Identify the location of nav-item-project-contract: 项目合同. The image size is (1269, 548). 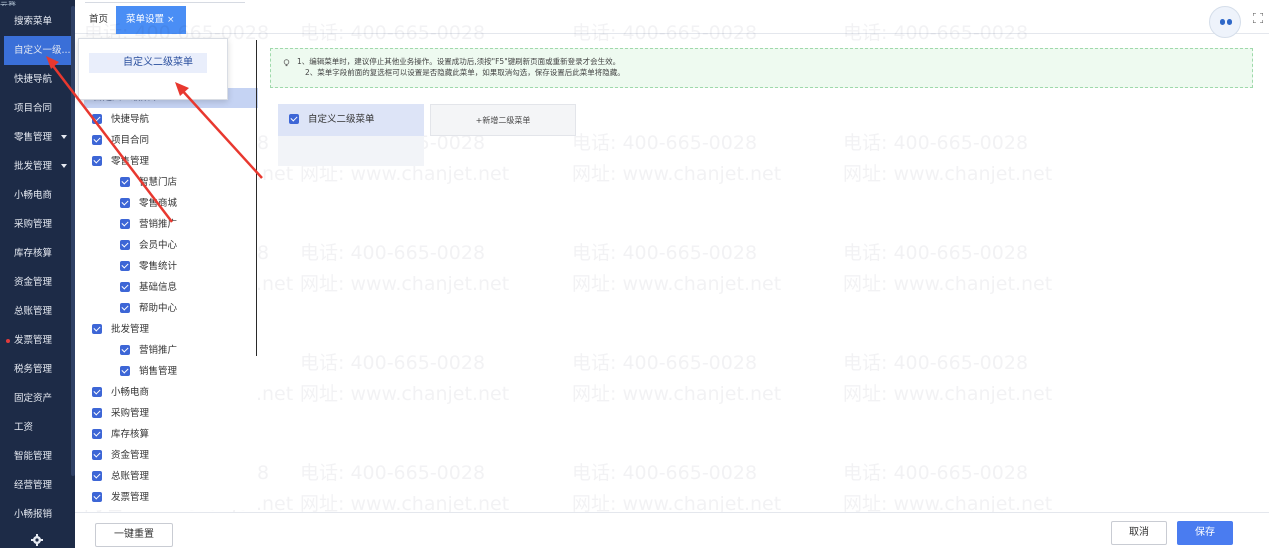
(37, 108).